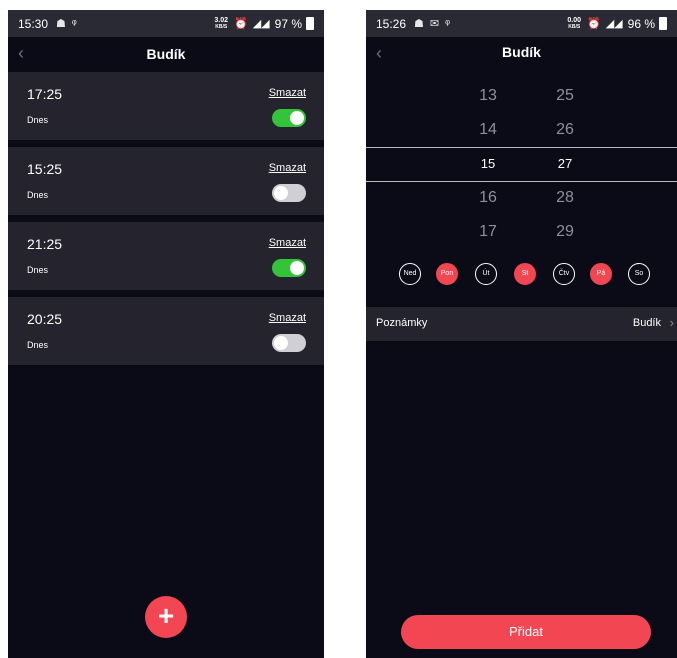 Image resolution: width=677 pixels, height=658 pixels. What do you see at coordinates (434, 24) in the screenshot?
I see `message-icon: ✉` at bounding box center [434, 24].